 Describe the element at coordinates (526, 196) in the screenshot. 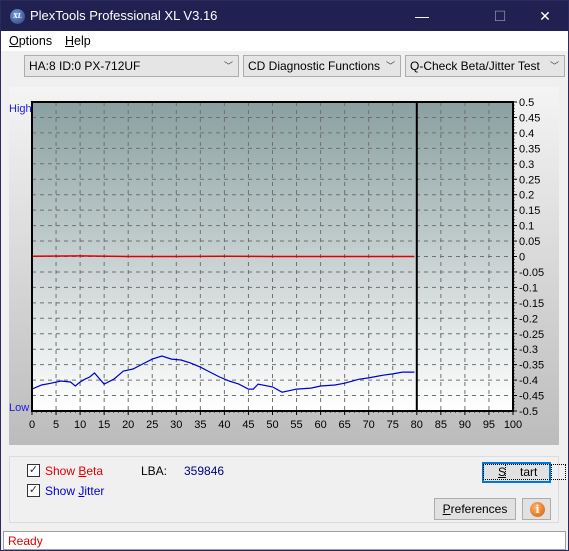

I see `y-tick-label: 0.2` at that location.